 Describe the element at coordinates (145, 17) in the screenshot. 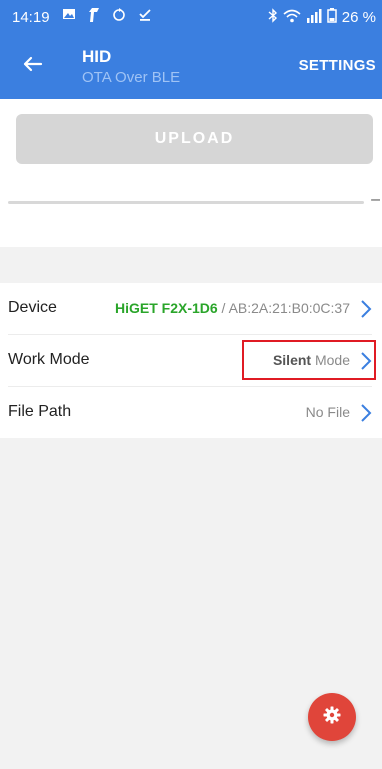

I see `download-done-icon` at that location.